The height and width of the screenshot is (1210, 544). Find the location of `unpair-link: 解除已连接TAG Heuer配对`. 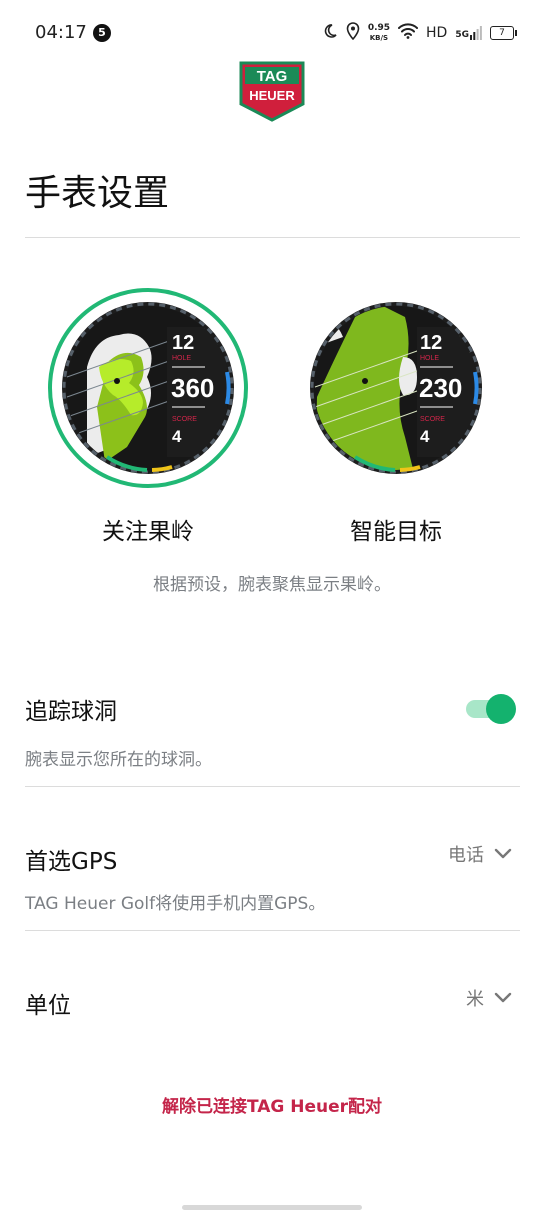

unpair-link: 解除已连接TAG Heuer配对 is located at coordinates (272, 1104).